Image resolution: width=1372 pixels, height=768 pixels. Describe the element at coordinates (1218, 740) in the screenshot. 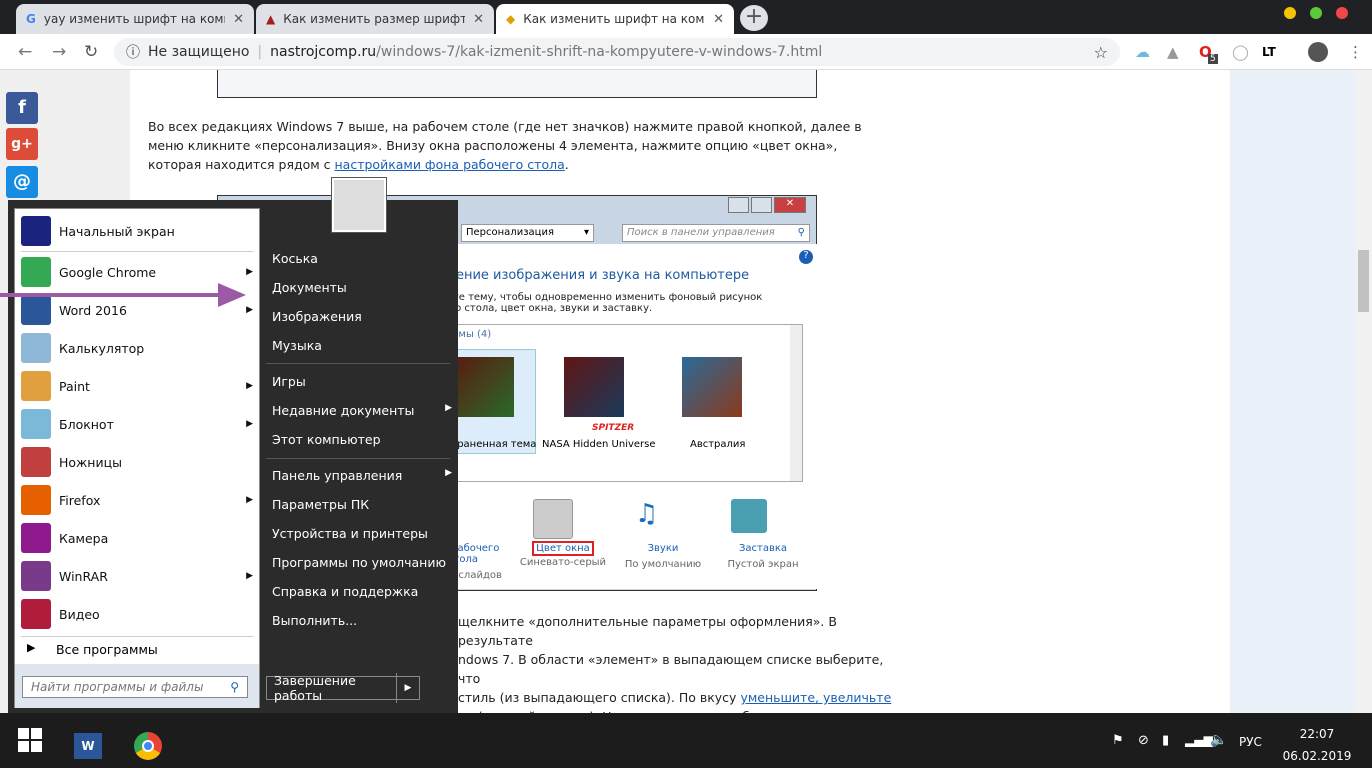

I see `volume-icon: 🔈` at that location.